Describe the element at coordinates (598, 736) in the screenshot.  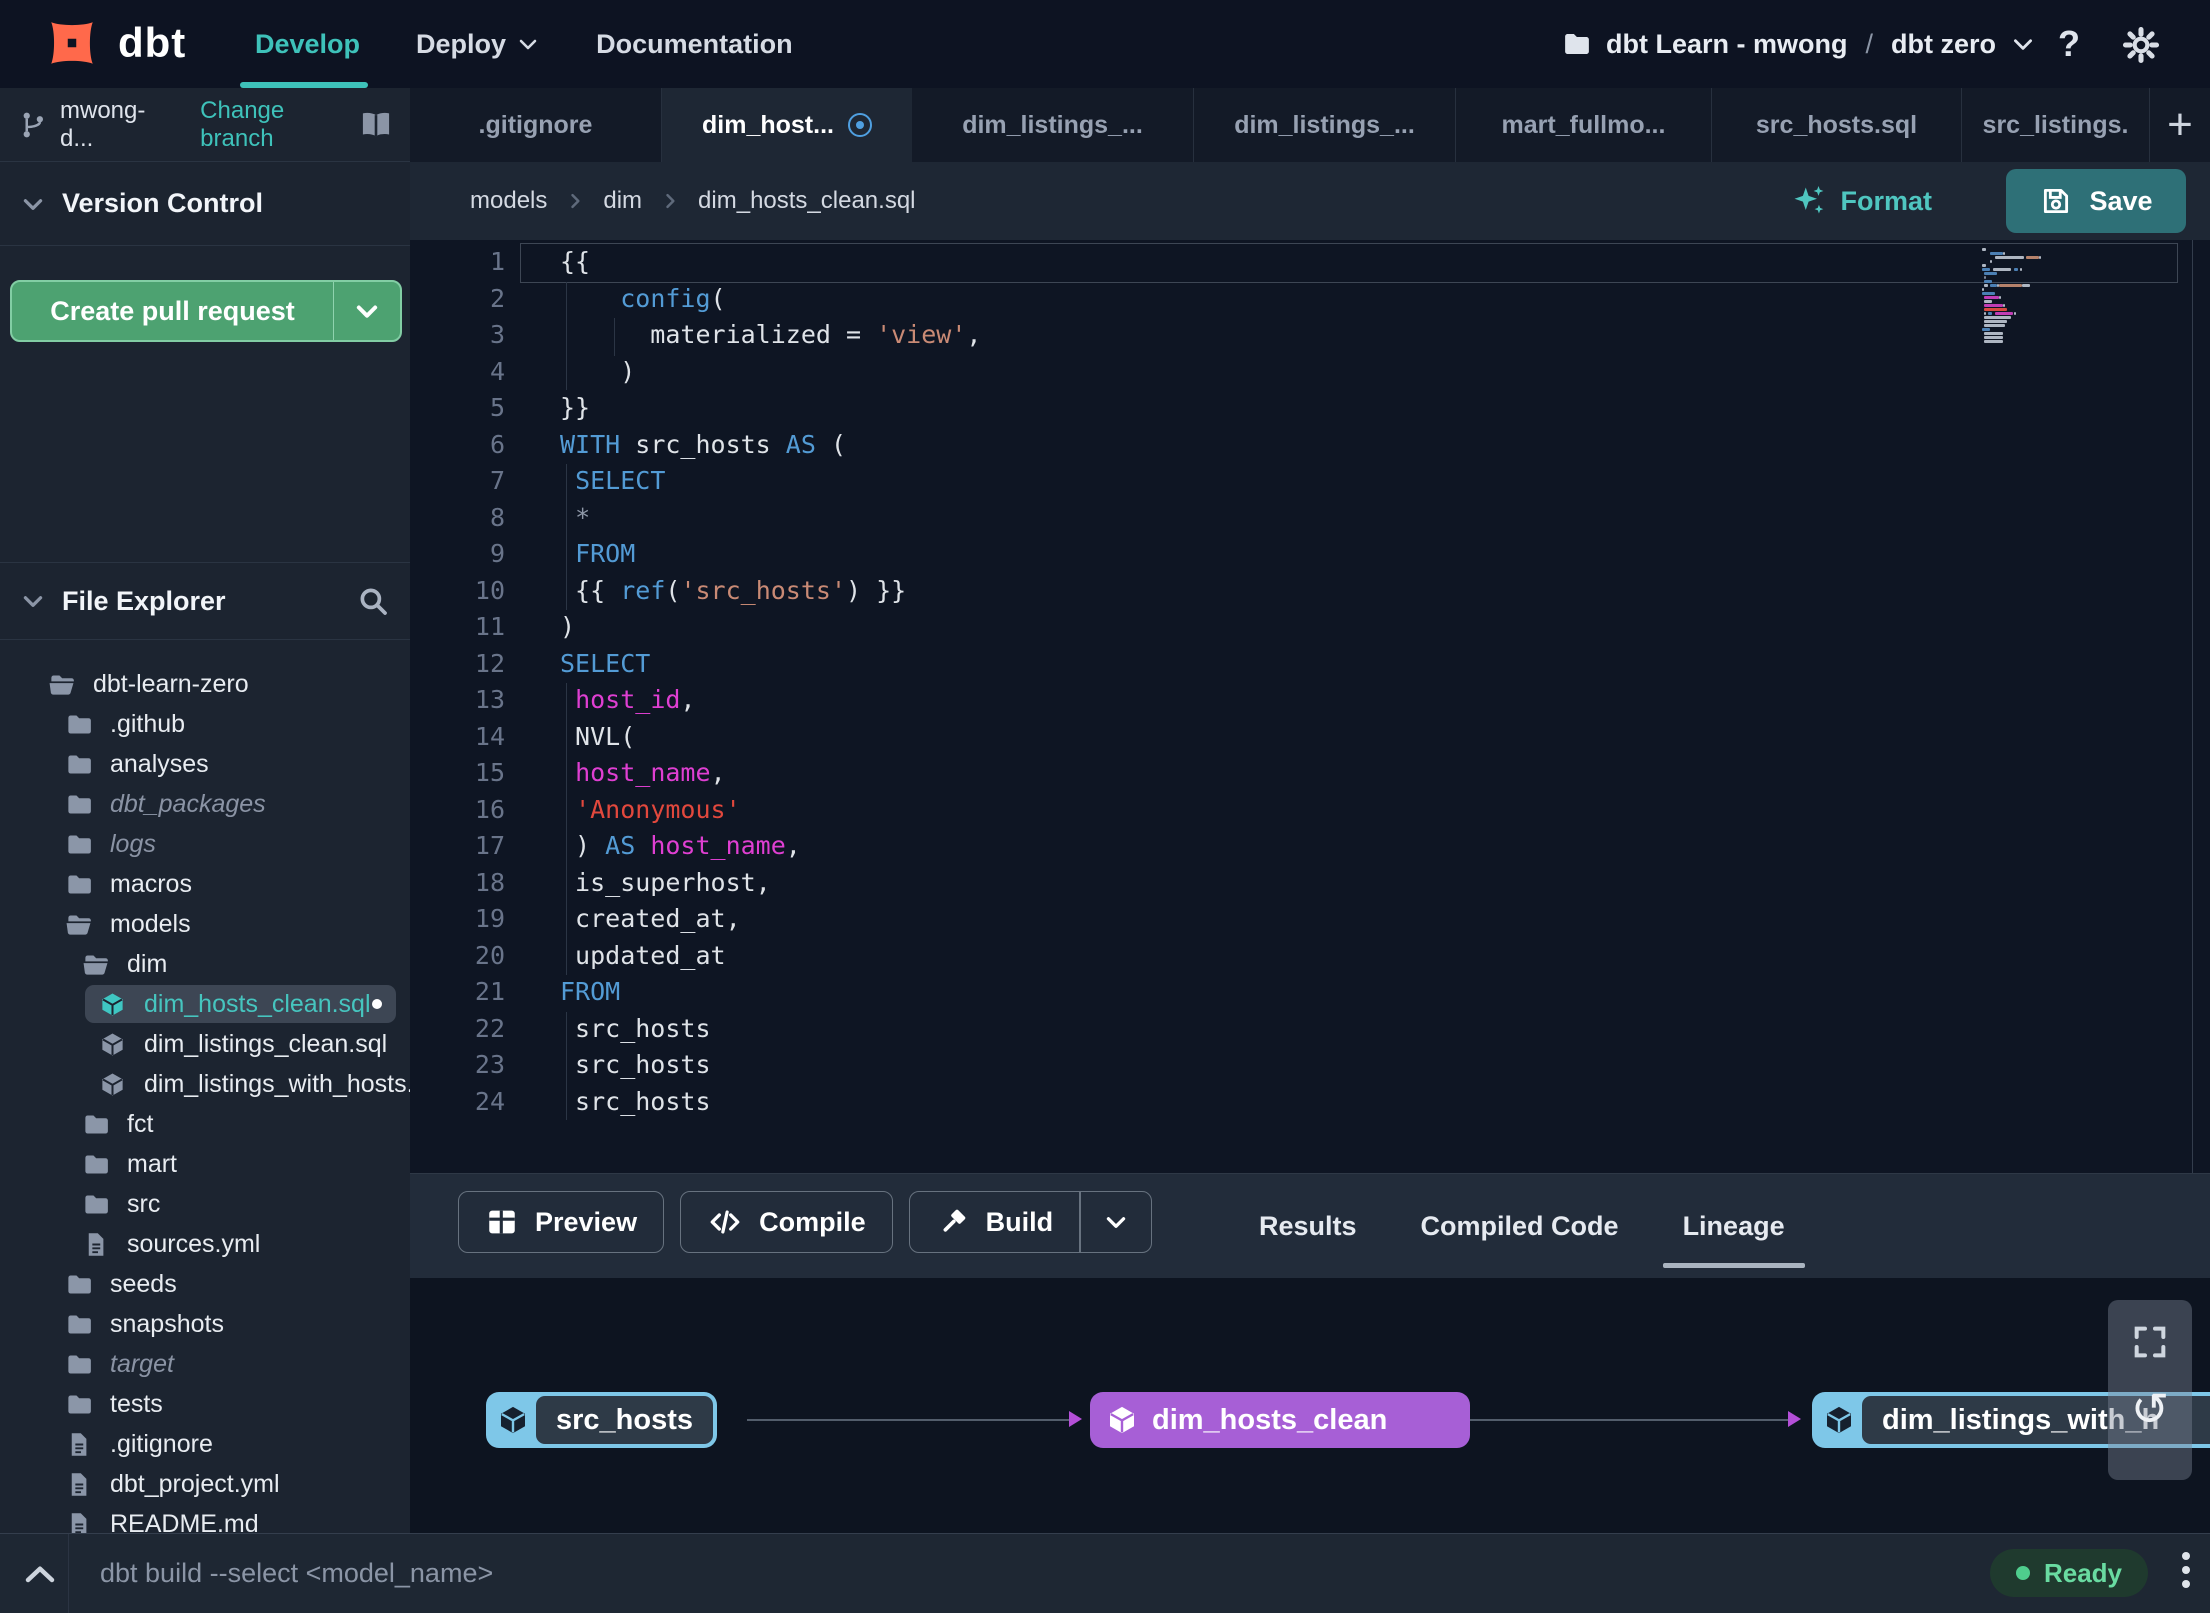
I see `code-line: NVL(` at that location.